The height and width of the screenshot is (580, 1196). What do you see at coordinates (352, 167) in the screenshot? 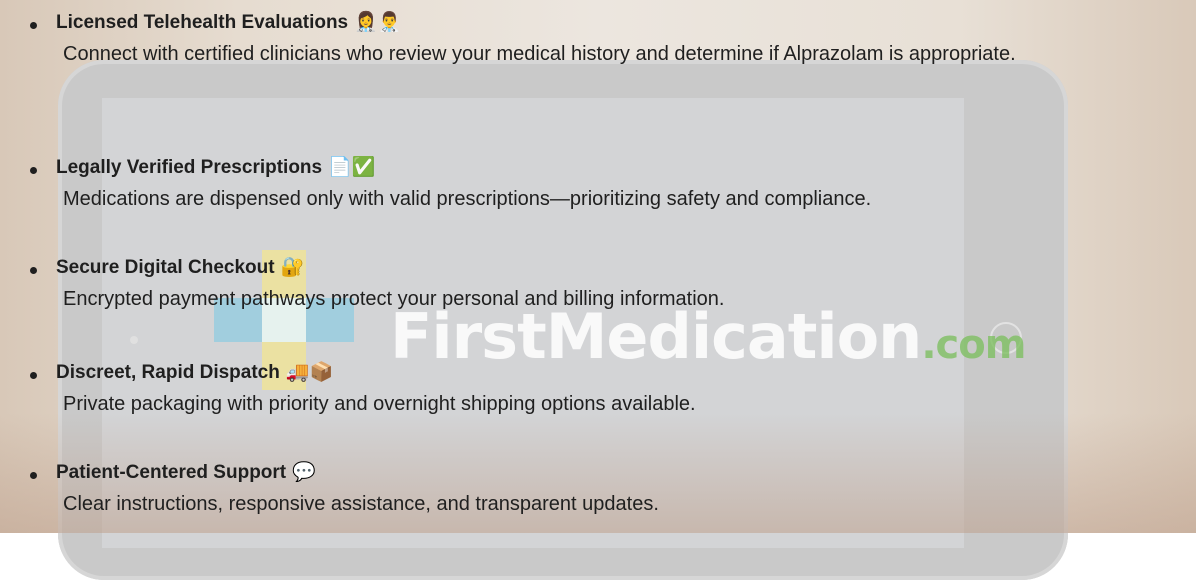
I see `document-check-emoji-icon: 📄✅` at bounding box center [352, 167].